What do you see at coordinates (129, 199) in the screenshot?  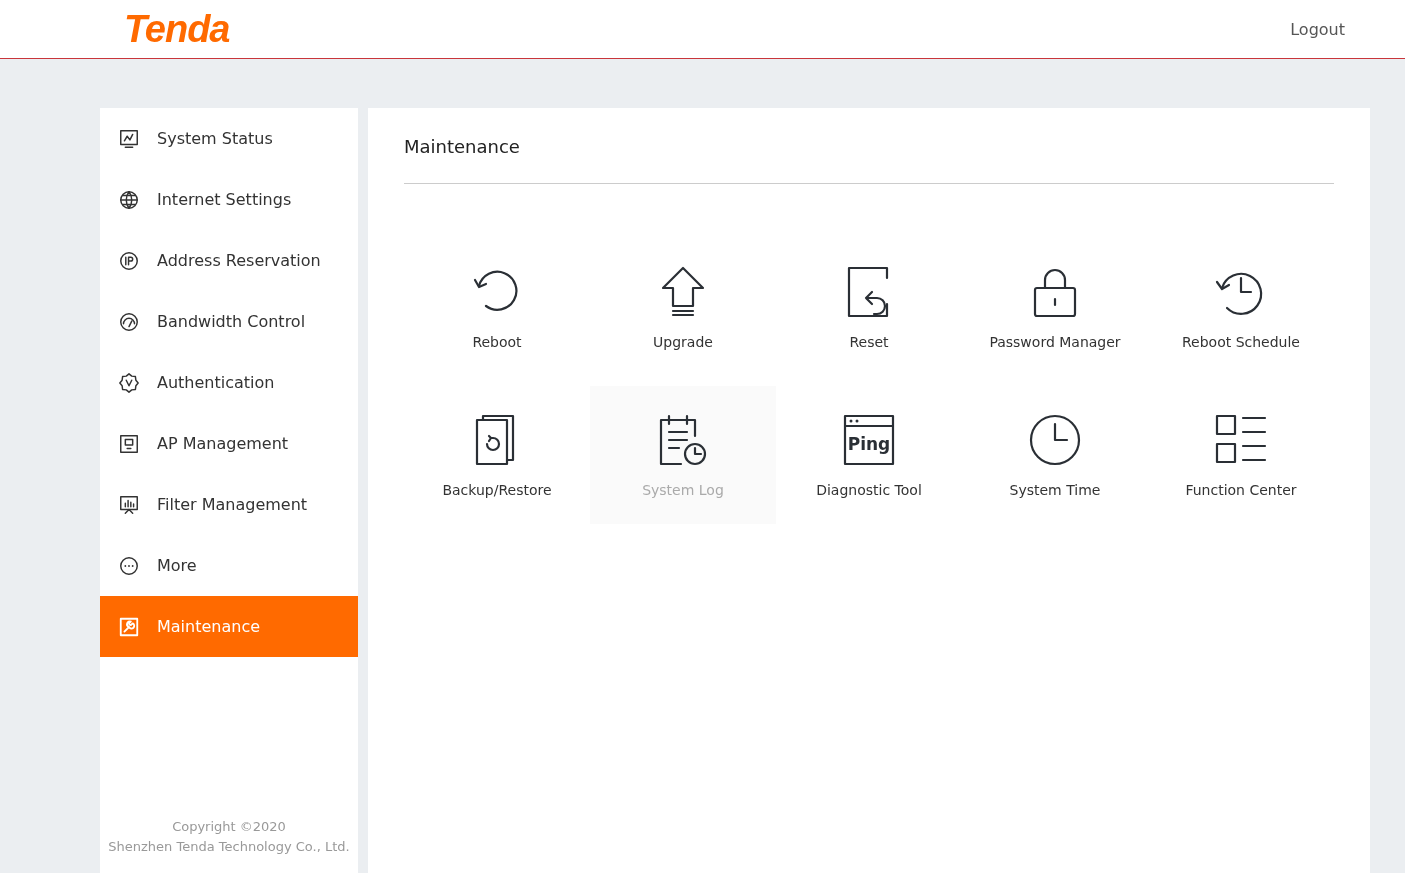 I see `globe-icon` at bounding box center [129, 199].